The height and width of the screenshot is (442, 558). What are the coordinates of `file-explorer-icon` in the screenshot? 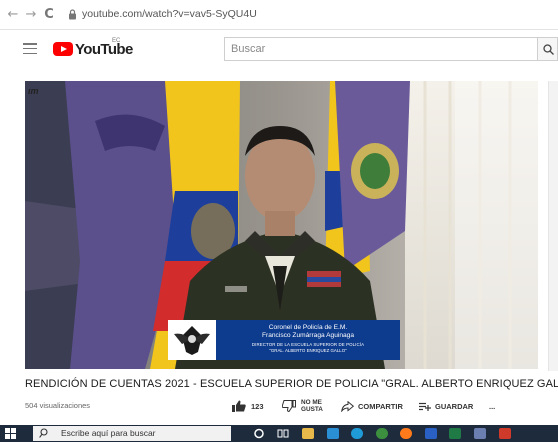 It's located at (308, 433).